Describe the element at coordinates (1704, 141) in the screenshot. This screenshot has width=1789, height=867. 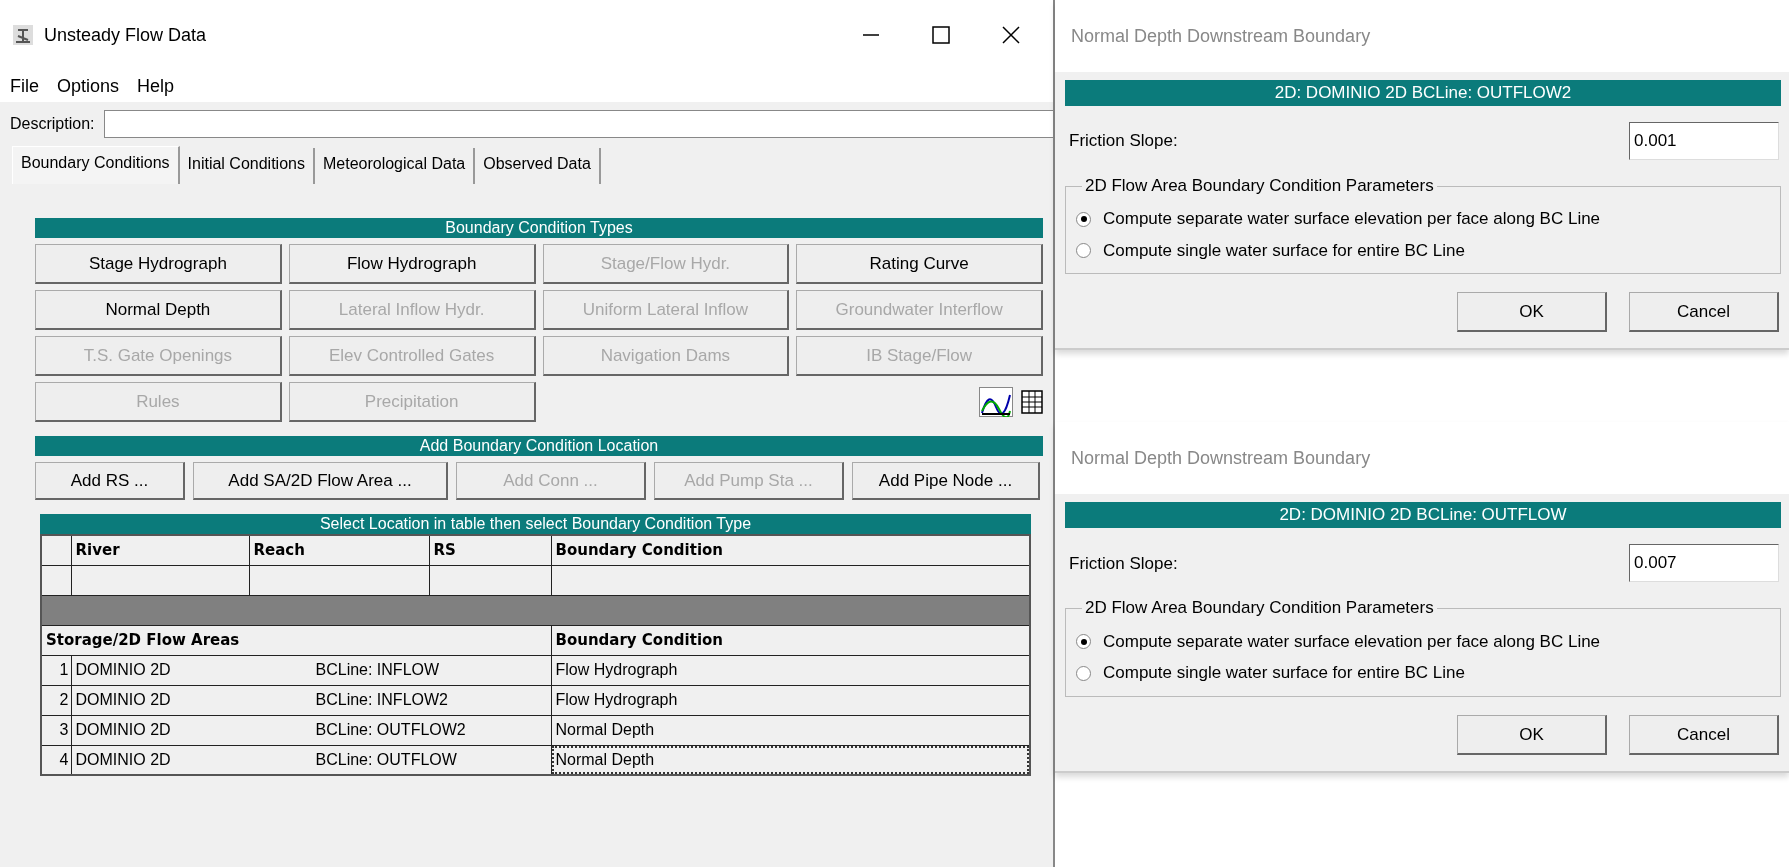
I see `friction-slope-field: 0.001` at that location.